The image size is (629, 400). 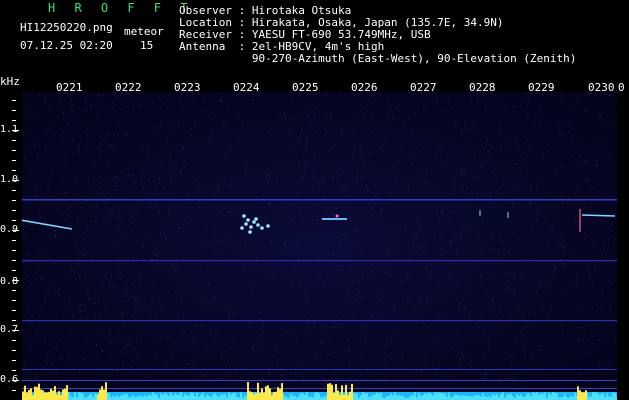 What do you see at coordinates (319, 391) in the screenshot?
I see `signal-strength-strip` at bounding box center [319, 391].